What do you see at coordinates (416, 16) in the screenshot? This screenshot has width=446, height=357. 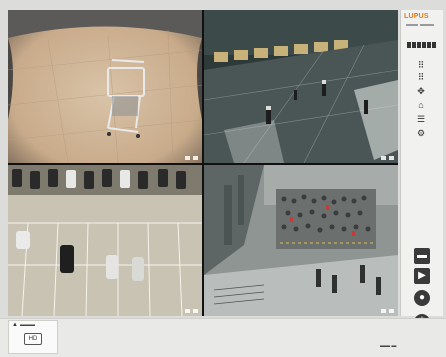 I see `brand-logo: LUPUS` at bounding box center [416, 16].